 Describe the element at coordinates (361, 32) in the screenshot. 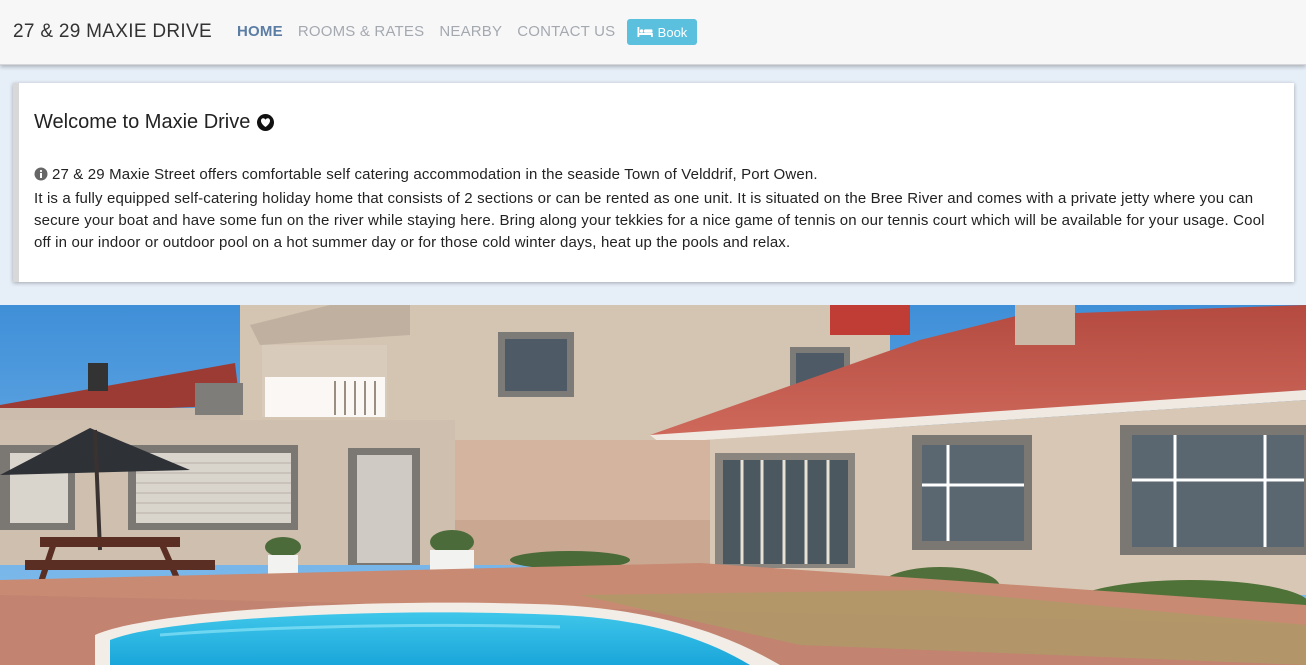

I see `nav-item-rooms-rates: ROOMS & RATES` at that location.